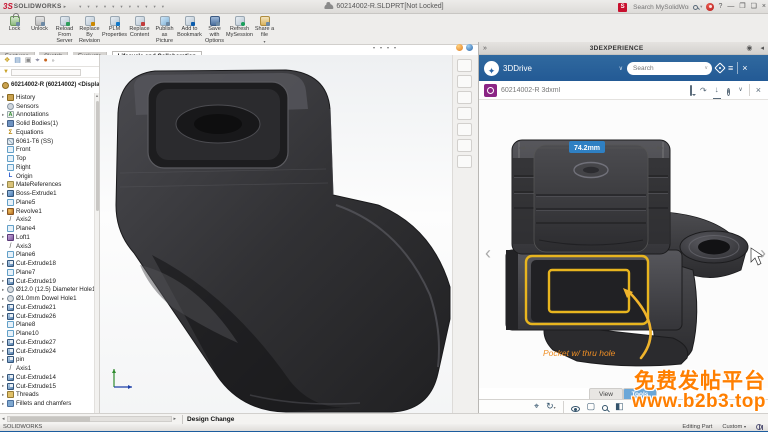 Image resolution: width=768 pixels, height=432 pixels. What do you see at coordinates (45, 72) in the screenshot?
I see `filter-input` at bounding box center [45, 72].